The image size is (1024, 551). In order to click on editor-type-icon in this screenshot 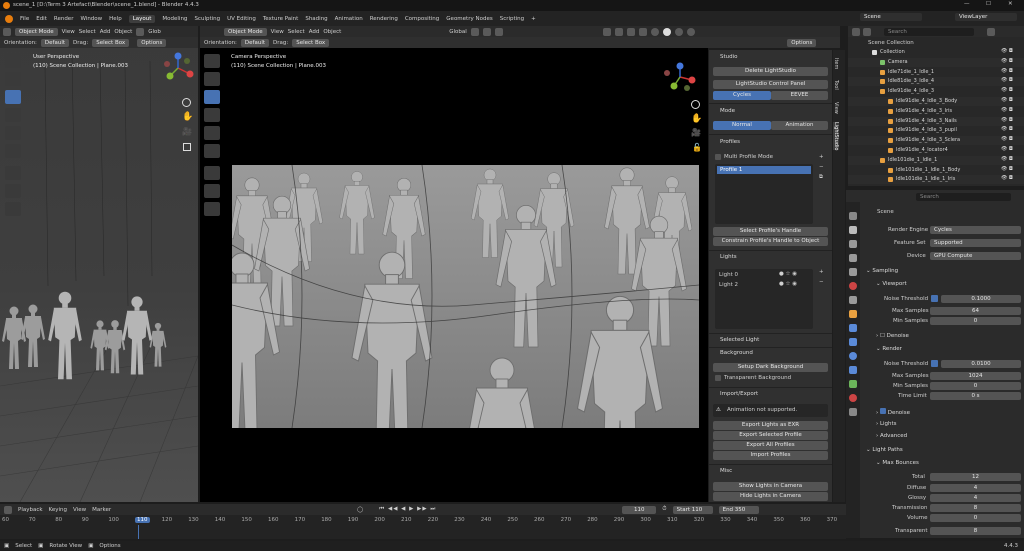, I will do `click(7, 31)`.